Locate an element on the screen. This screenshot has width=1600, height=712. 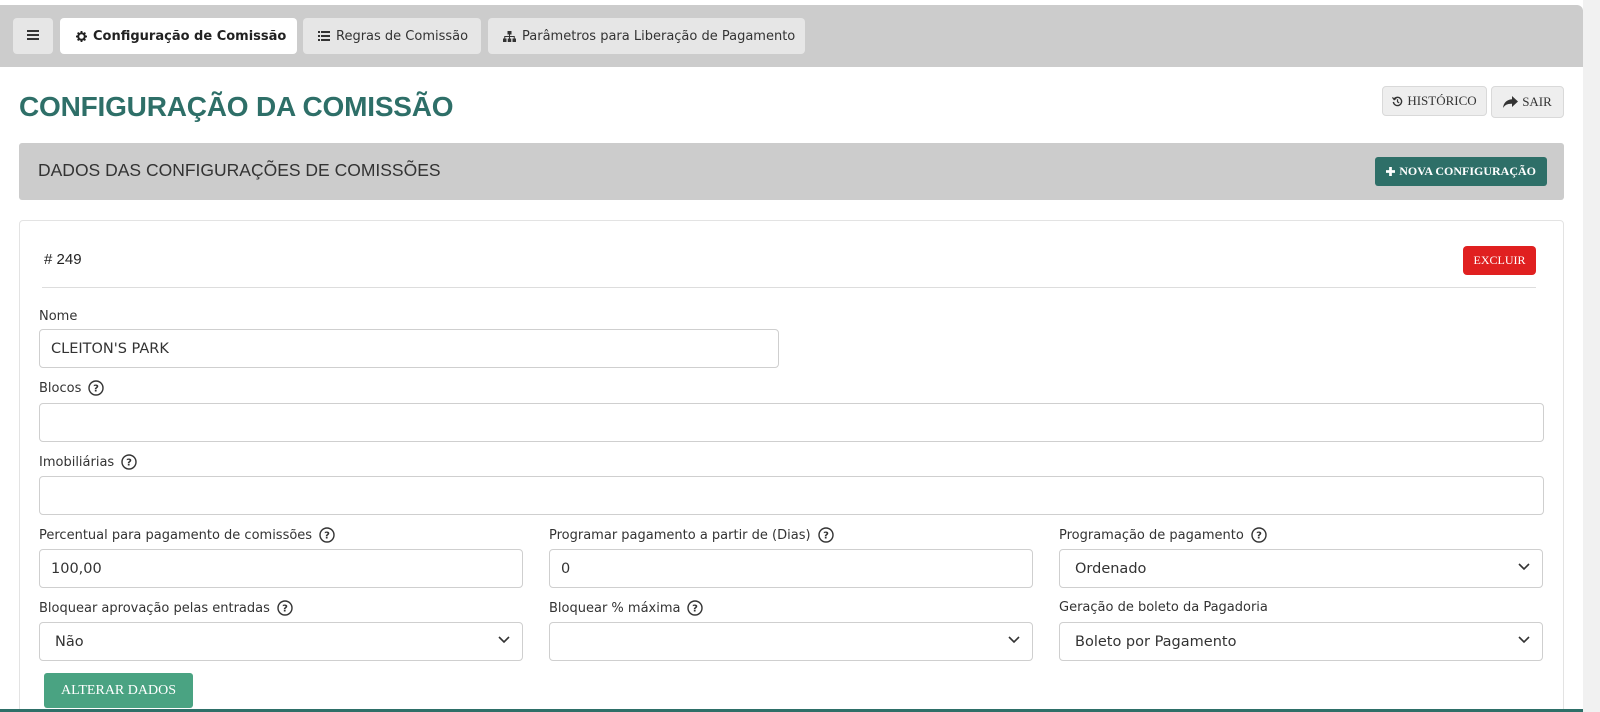
nova-configuracao-button: NOVA CONFIGURAÇÃO is located at coordinates (1461, 171).